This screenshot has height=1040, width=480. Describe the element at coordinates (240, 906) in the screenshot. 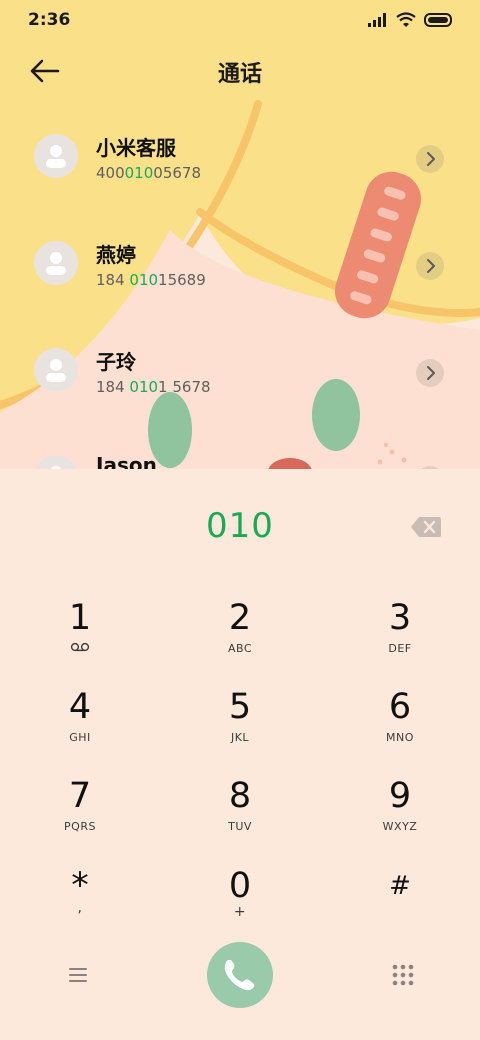

I see `dial-key-0: 0 +` at that location.